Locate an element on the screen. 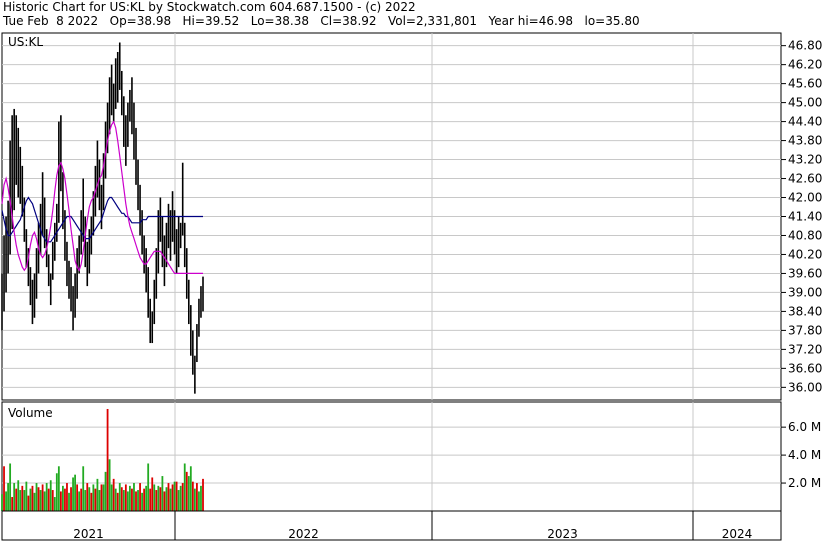 This screenshot has width=830, height=543. price-tick-label: 36.00 is located at coordinates (805, 387).